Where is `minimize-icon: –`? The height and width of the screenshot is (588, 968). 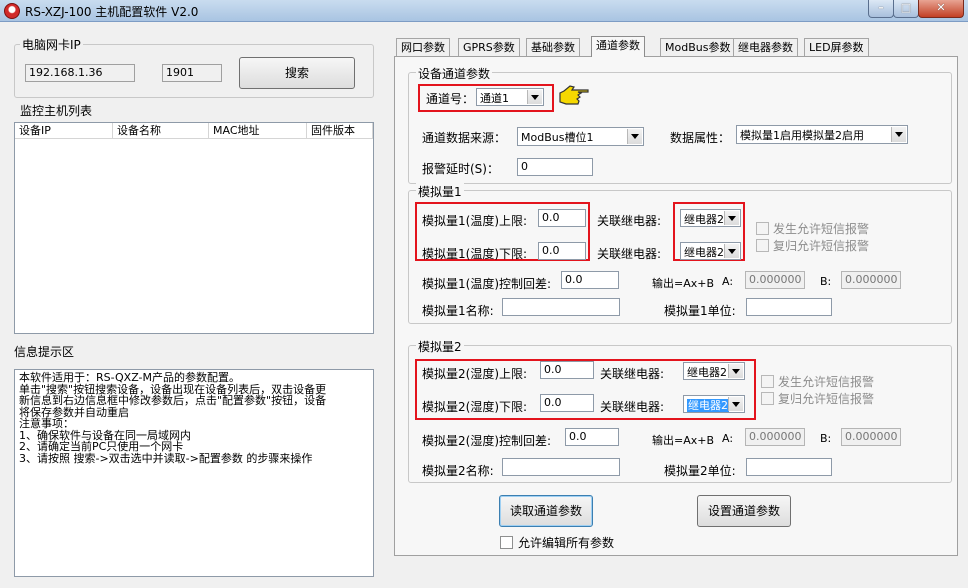
minimize-icon: – is located at coordinates (881, 7).